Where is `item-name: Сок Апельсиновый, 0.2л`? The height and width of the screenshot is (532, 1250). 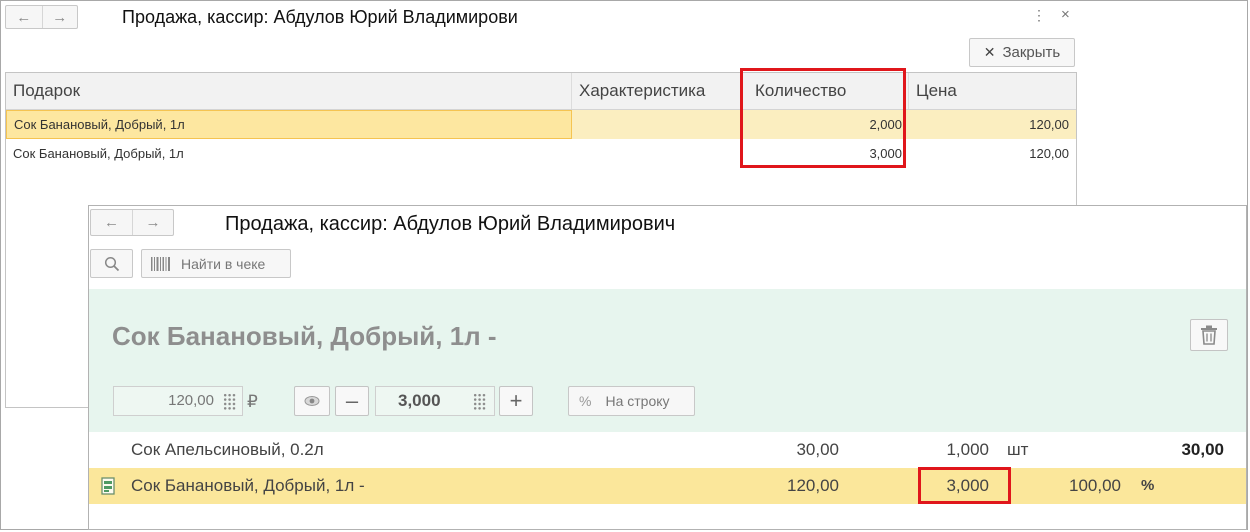
item-name: Сок Апельсиновый, 0.2л is located at coordinates (227, 449).